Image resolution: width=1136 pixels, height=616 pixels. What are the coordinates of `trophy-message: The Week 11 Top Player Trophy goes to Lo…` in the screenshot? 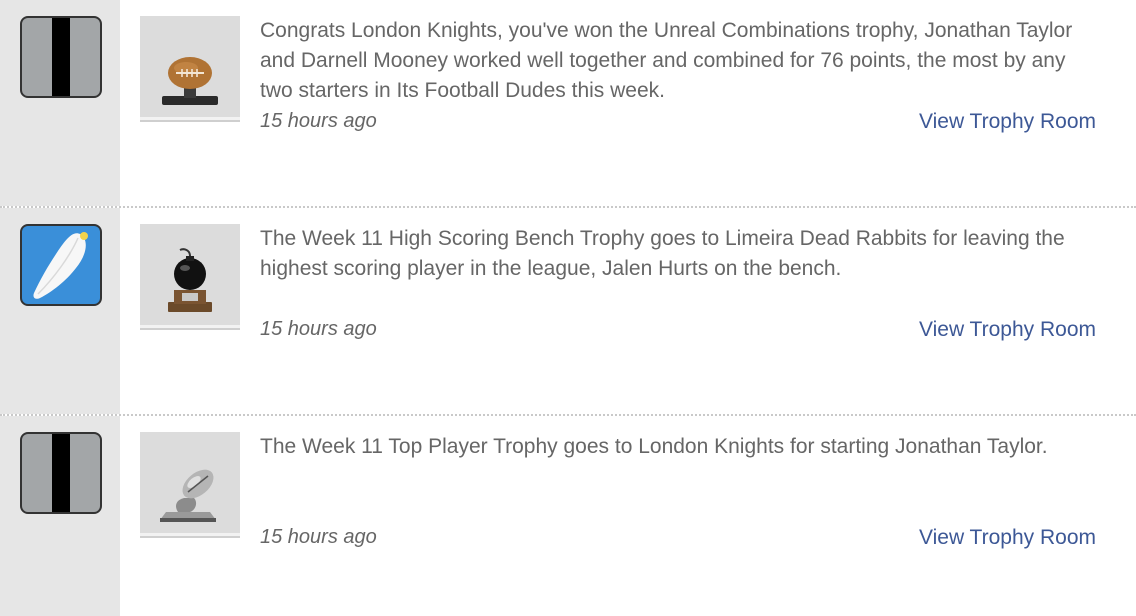 It's located at (654, 446).